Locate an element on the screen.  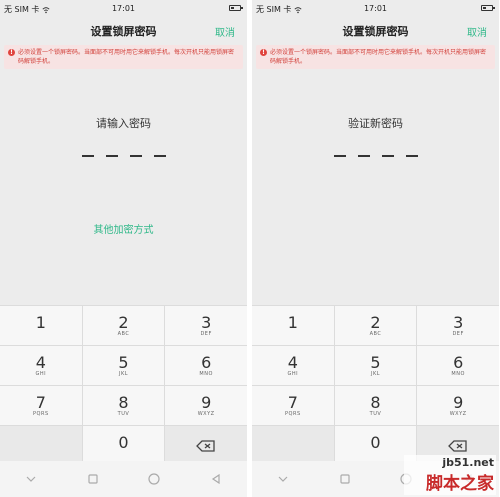
key-0: 0 is located at coordinates (123, 445).